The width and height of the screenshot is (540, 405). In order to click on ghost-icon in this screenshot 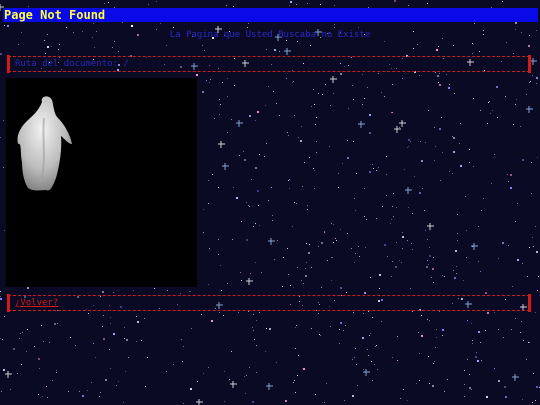, I will do `click(44, 143)`.